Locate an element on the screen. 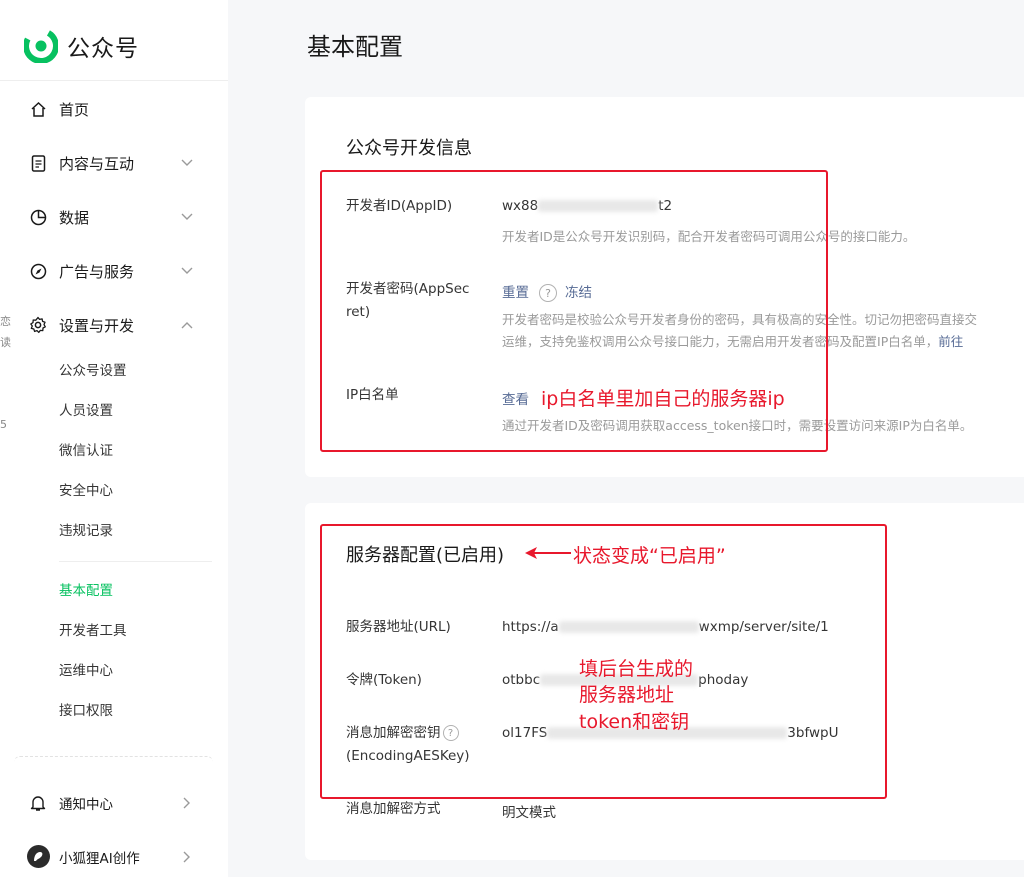  nav-item-home: 首页 is located at coordinates (114, 109).